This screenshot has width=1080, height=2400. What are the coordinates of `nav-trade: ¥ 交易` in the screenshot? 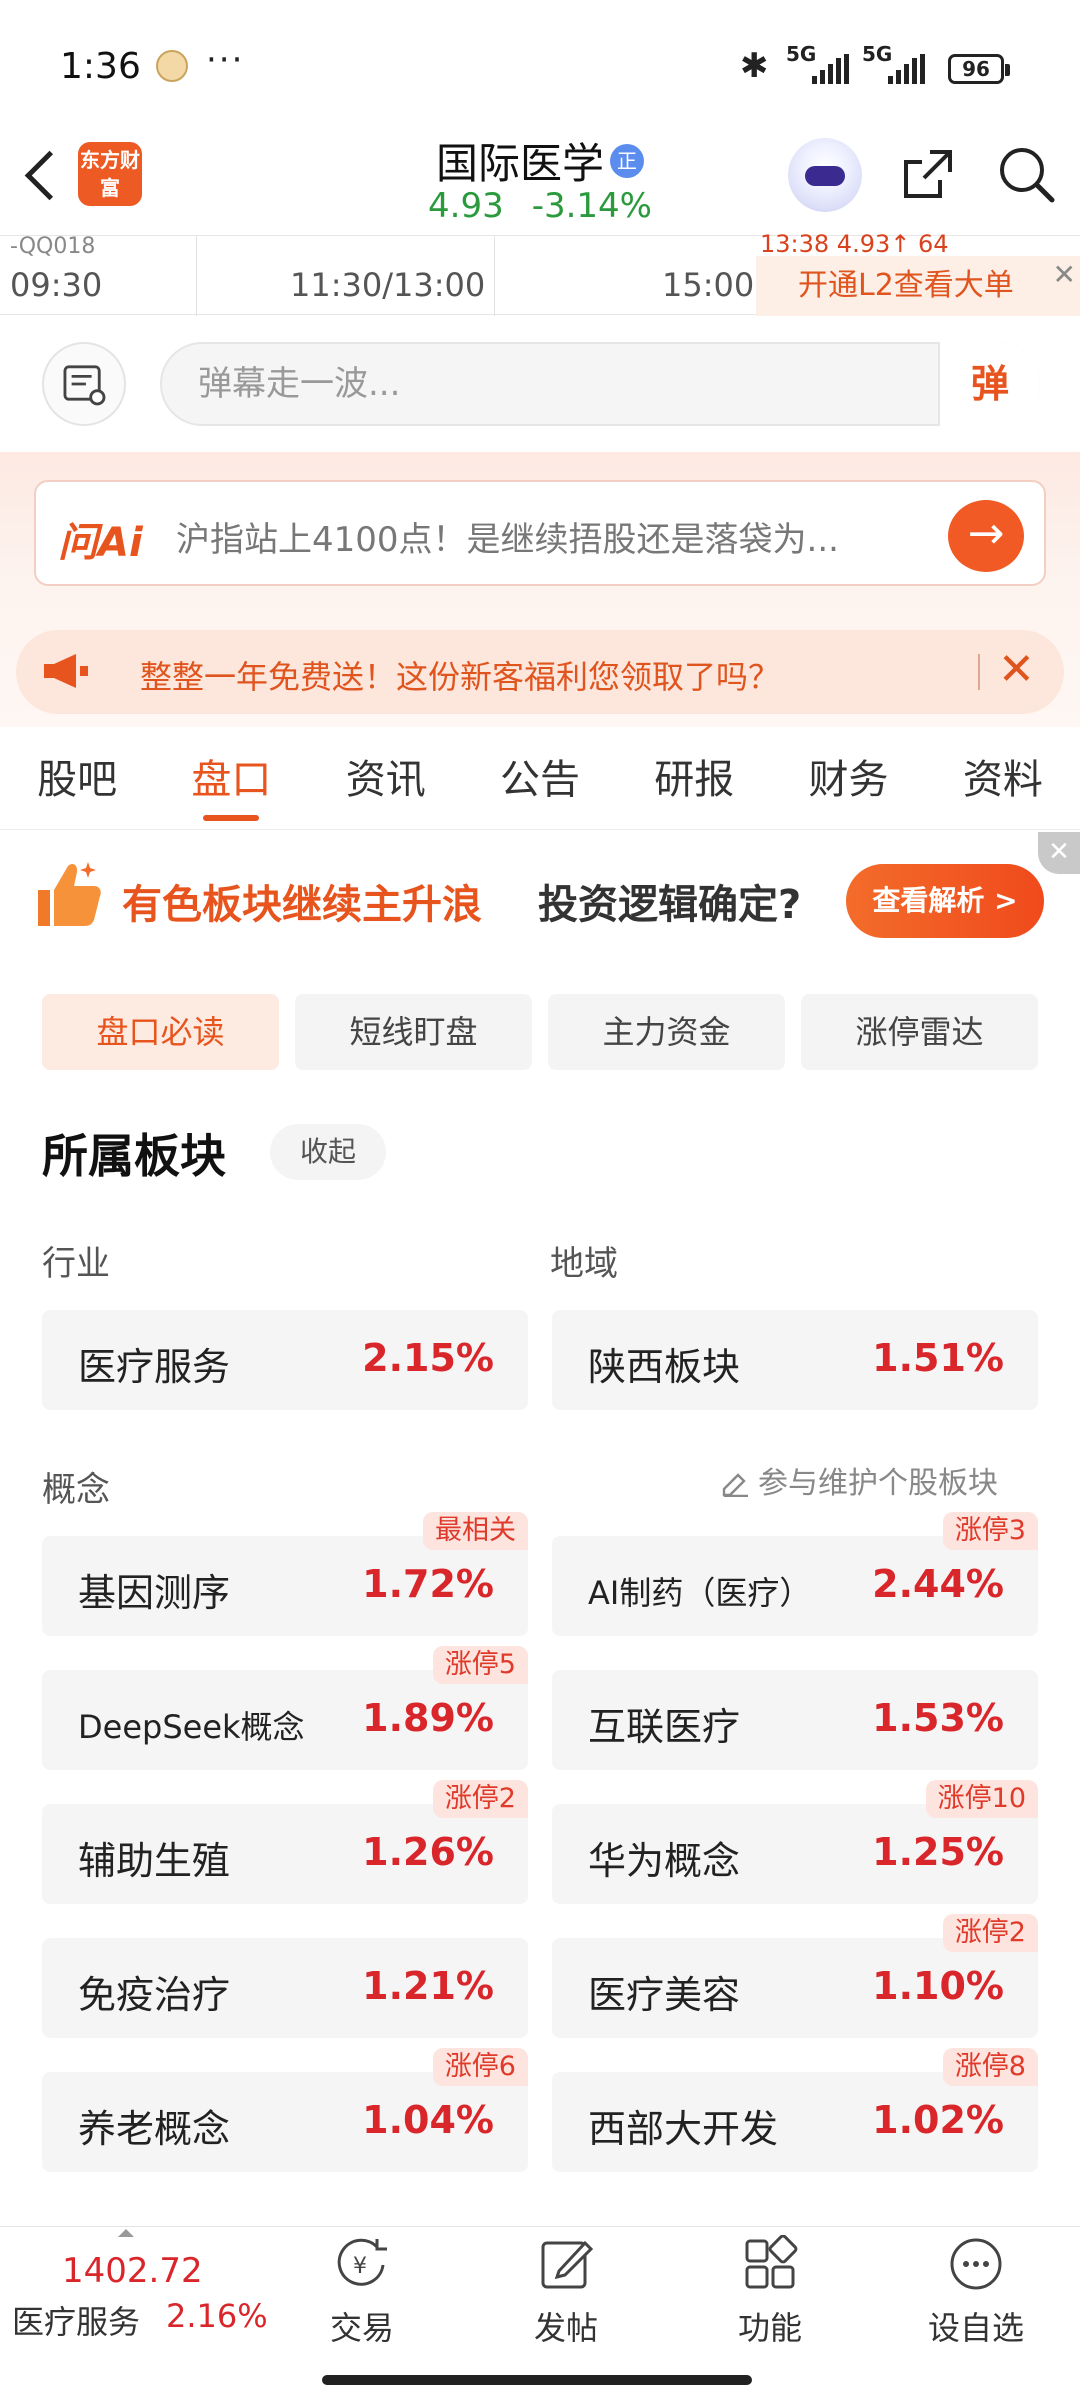 It's located at (362, 2292).